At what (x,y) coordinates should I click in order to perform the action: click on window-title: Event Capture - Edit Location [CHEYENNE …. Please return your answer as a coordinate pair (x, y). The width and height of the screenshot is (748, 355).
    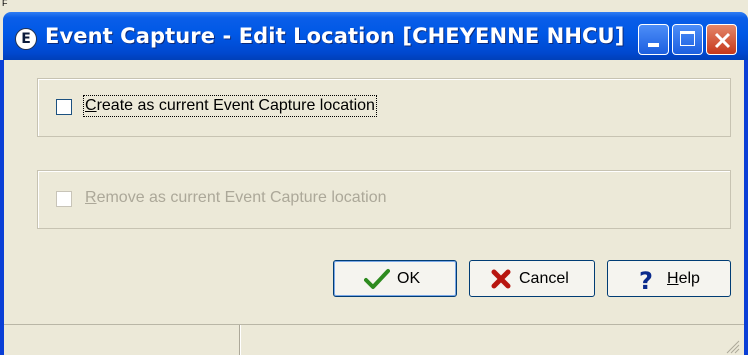
    Looking at the image, I should click on (335, 36).